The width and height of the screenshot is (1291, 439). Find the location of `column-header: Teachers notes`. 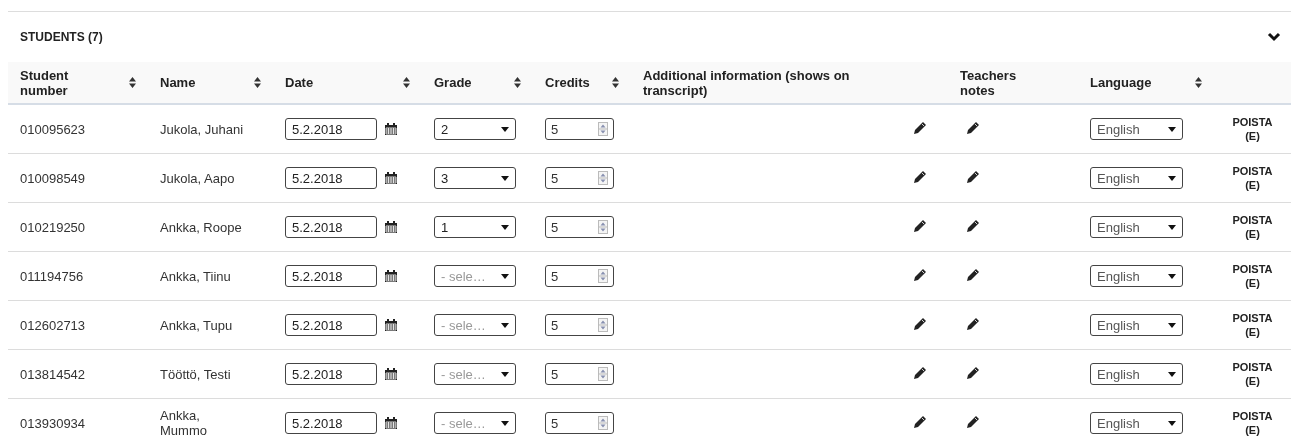

column-header: Teachers notes is located at coordinates (989, 82).